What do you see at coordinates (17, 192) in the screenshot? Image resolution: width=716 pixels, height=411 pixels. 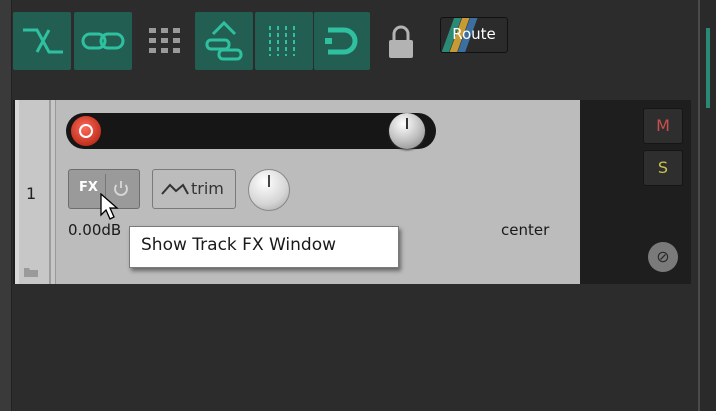 I see `track-color-strip` at bounding box center [17, 192].